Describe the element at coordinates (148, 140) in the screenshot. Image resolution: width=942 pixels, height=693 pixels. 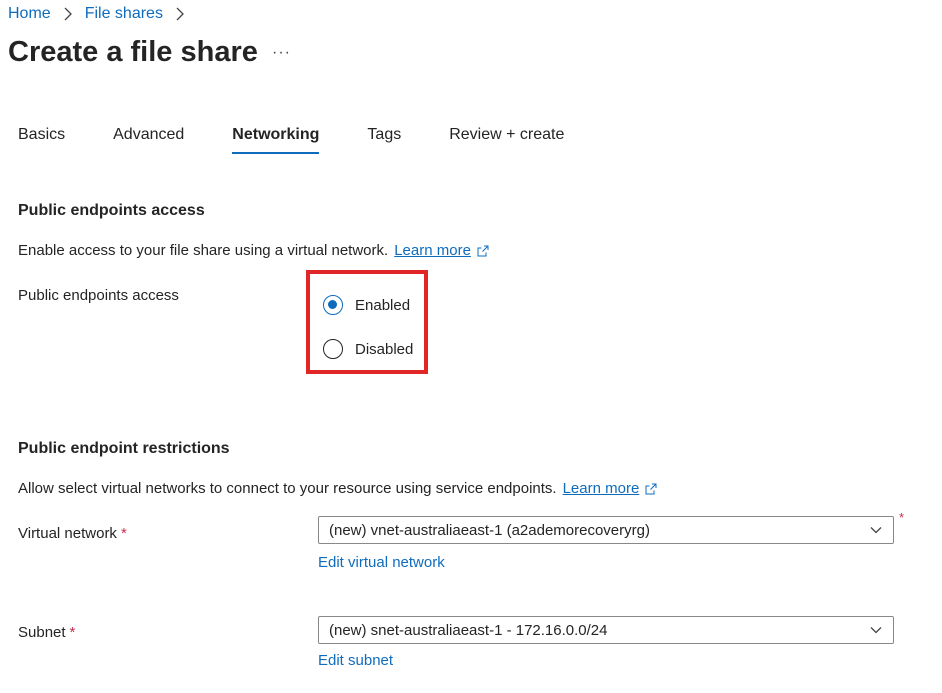
I see `tab-advanced: Advanced` at that location.